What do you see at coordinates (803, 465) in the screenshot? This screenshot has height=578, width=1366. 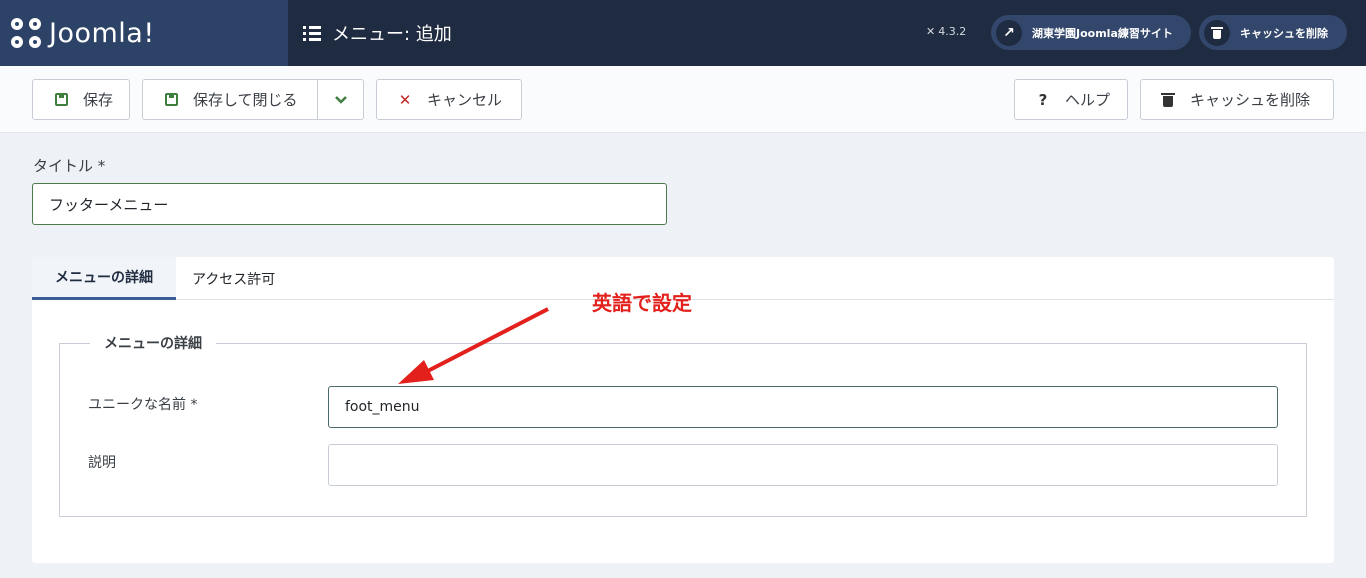 I see `description-input` at bounding box center [803, 465].